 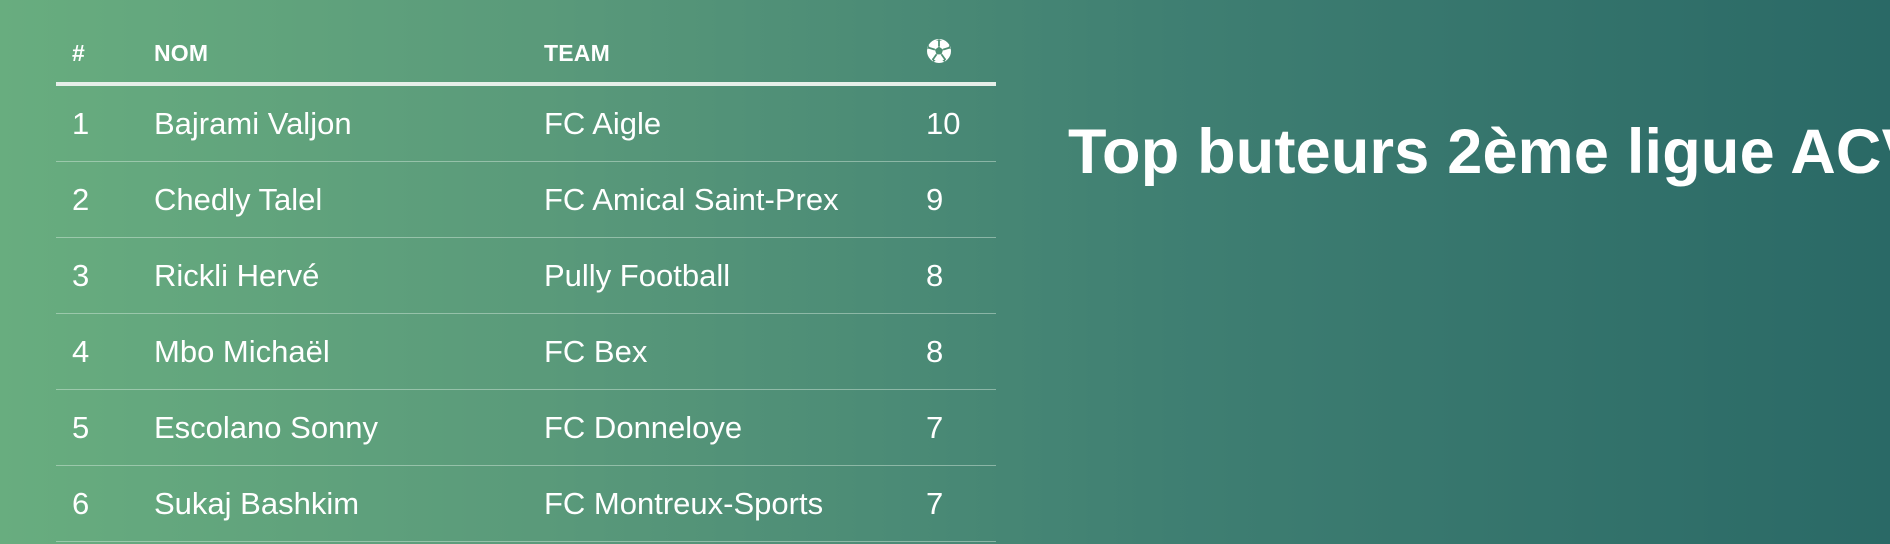 I want to click on player-name-cell: Escolano Sonny, so click(x=266, y=427).